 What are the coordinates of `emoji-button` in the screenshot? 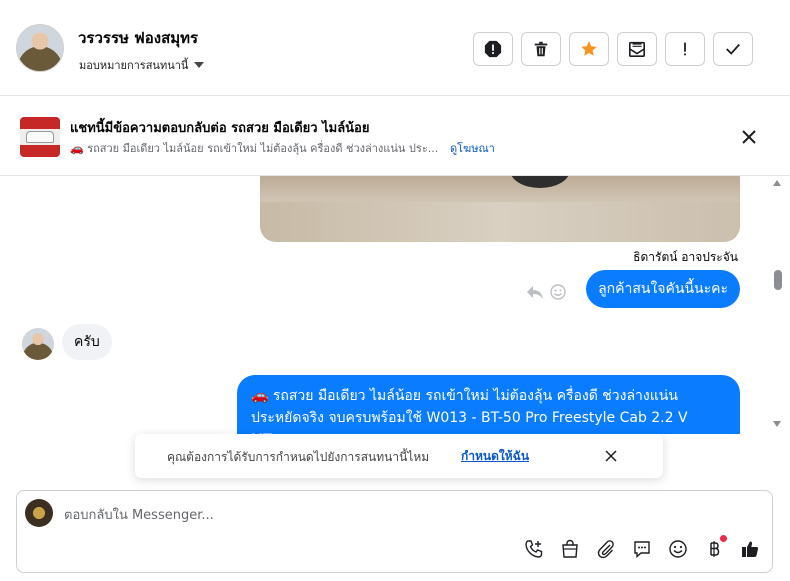 It's located at (678, 549).